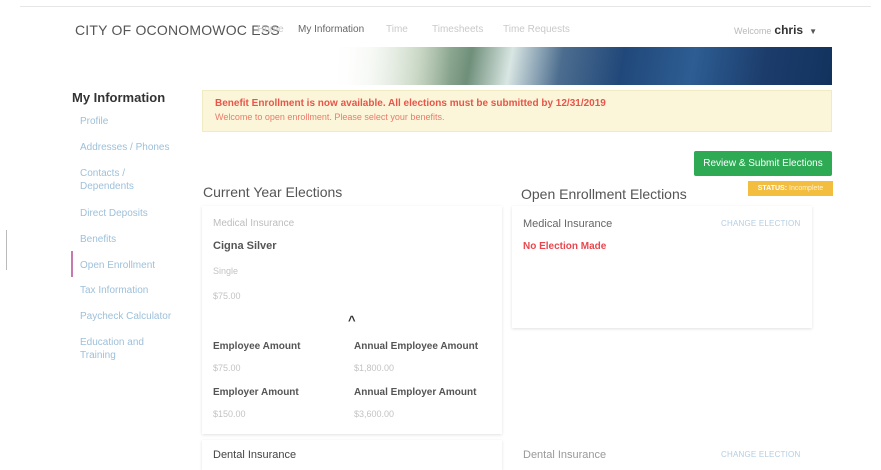 The image size is (881, 470). Describe the element at coordinates (130, 290) in the screenshot. I see `sidebar-item-tax-information: Tax Information` at that location.